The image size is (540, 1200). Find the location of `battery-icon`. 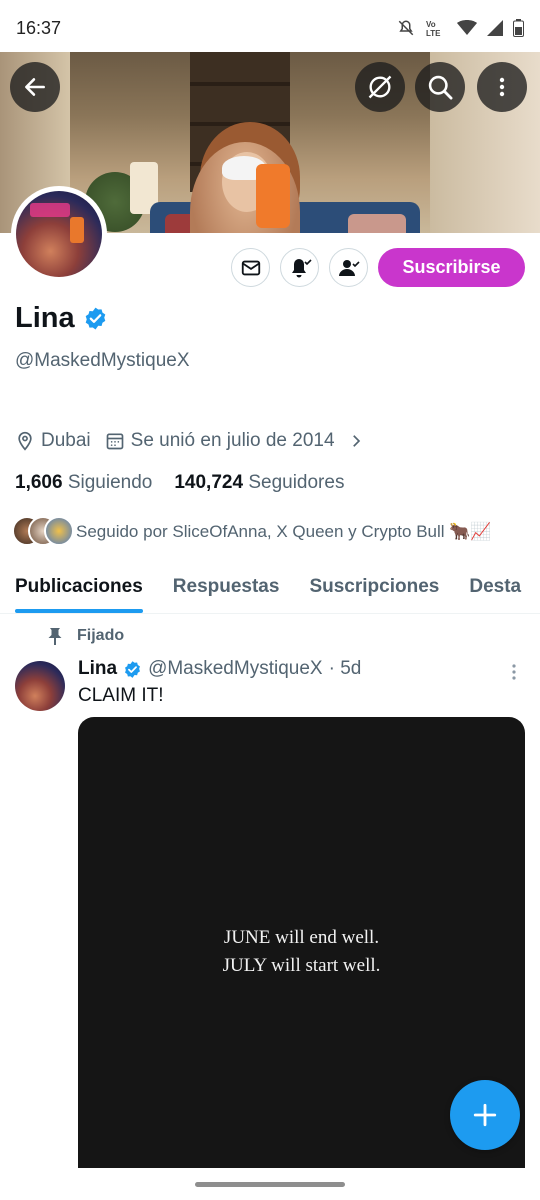

battery-icon is located at coordinates (518, 28).